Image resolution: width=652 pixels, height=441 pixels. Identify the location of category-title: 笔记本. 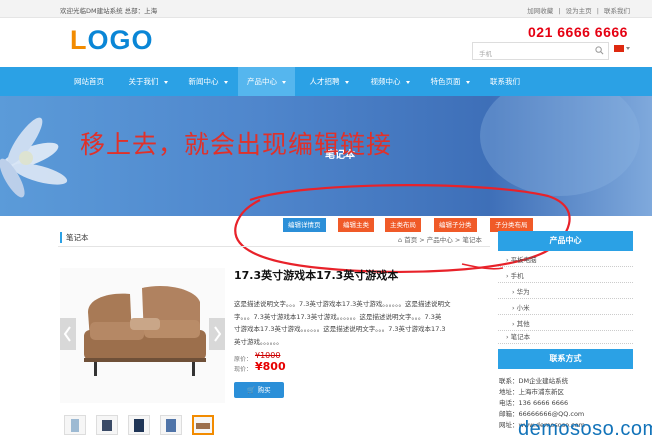
(74, 237).